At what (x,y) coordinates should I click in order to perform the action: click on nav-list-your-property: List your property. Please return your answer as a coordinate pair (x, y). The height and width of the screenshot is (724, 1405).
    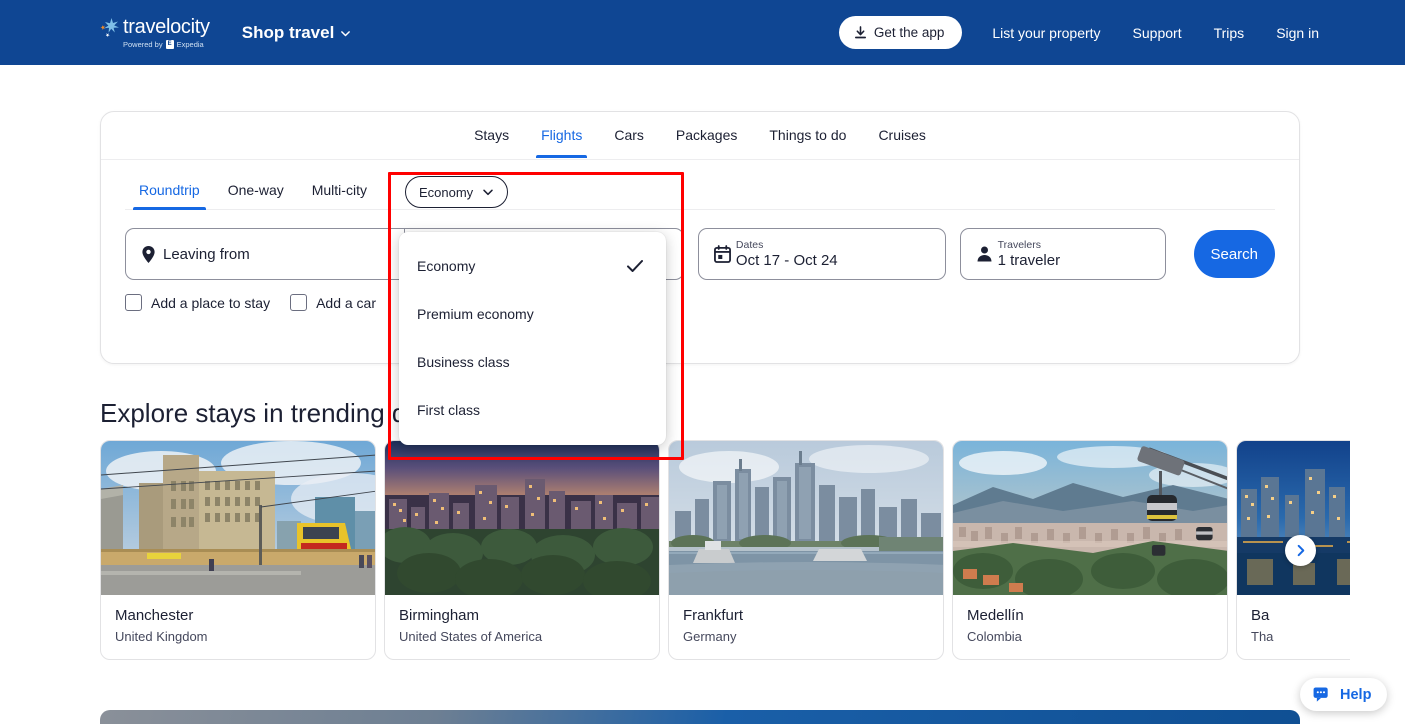
    Looking at the image, I should click on (1046, 33).